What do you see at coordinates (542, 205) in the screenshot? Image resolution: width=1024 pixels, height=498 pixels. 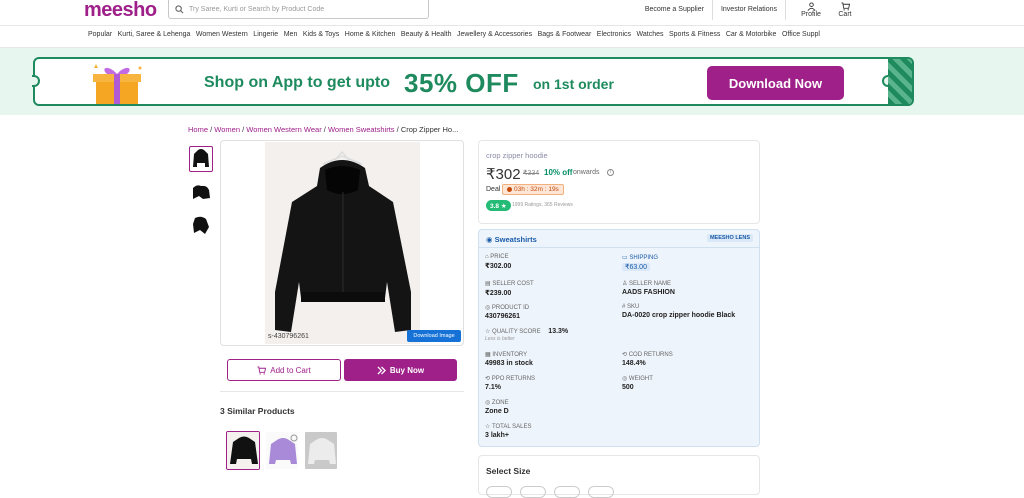 I see `rating-count: 1999 Ratings, 365 Reviews` at bounding box center [542, 205].